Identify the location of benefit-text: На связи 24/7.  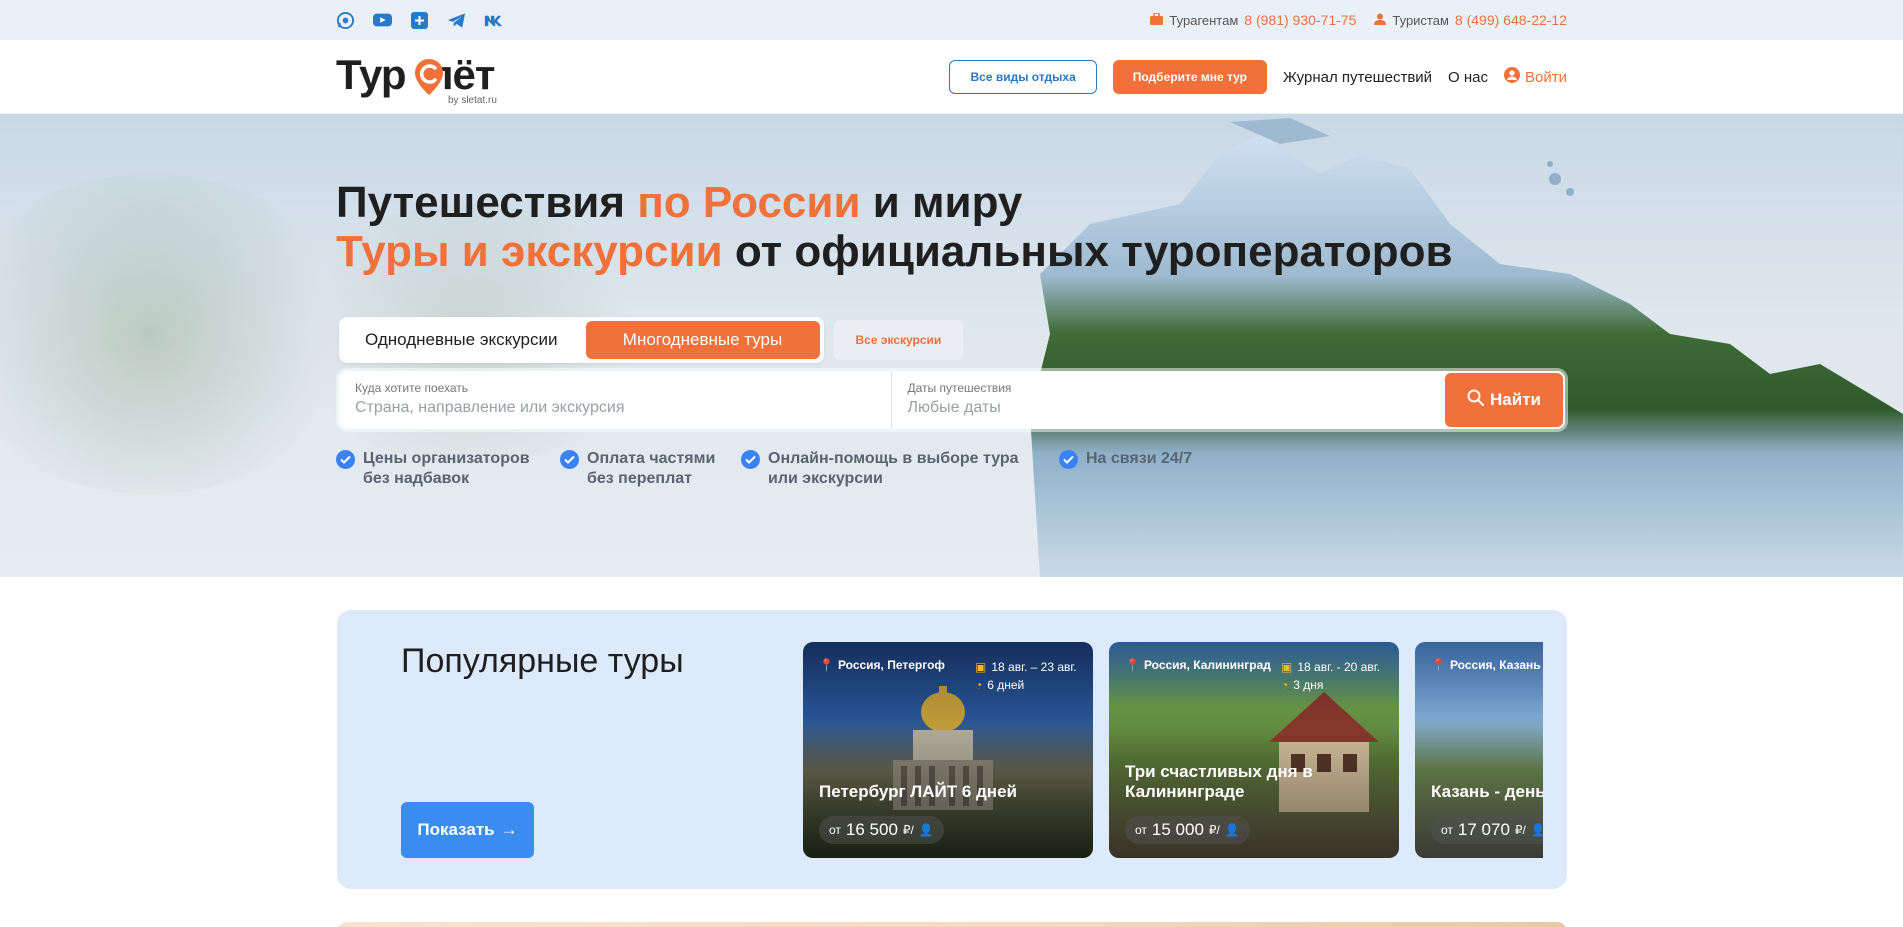
(1139, 458).